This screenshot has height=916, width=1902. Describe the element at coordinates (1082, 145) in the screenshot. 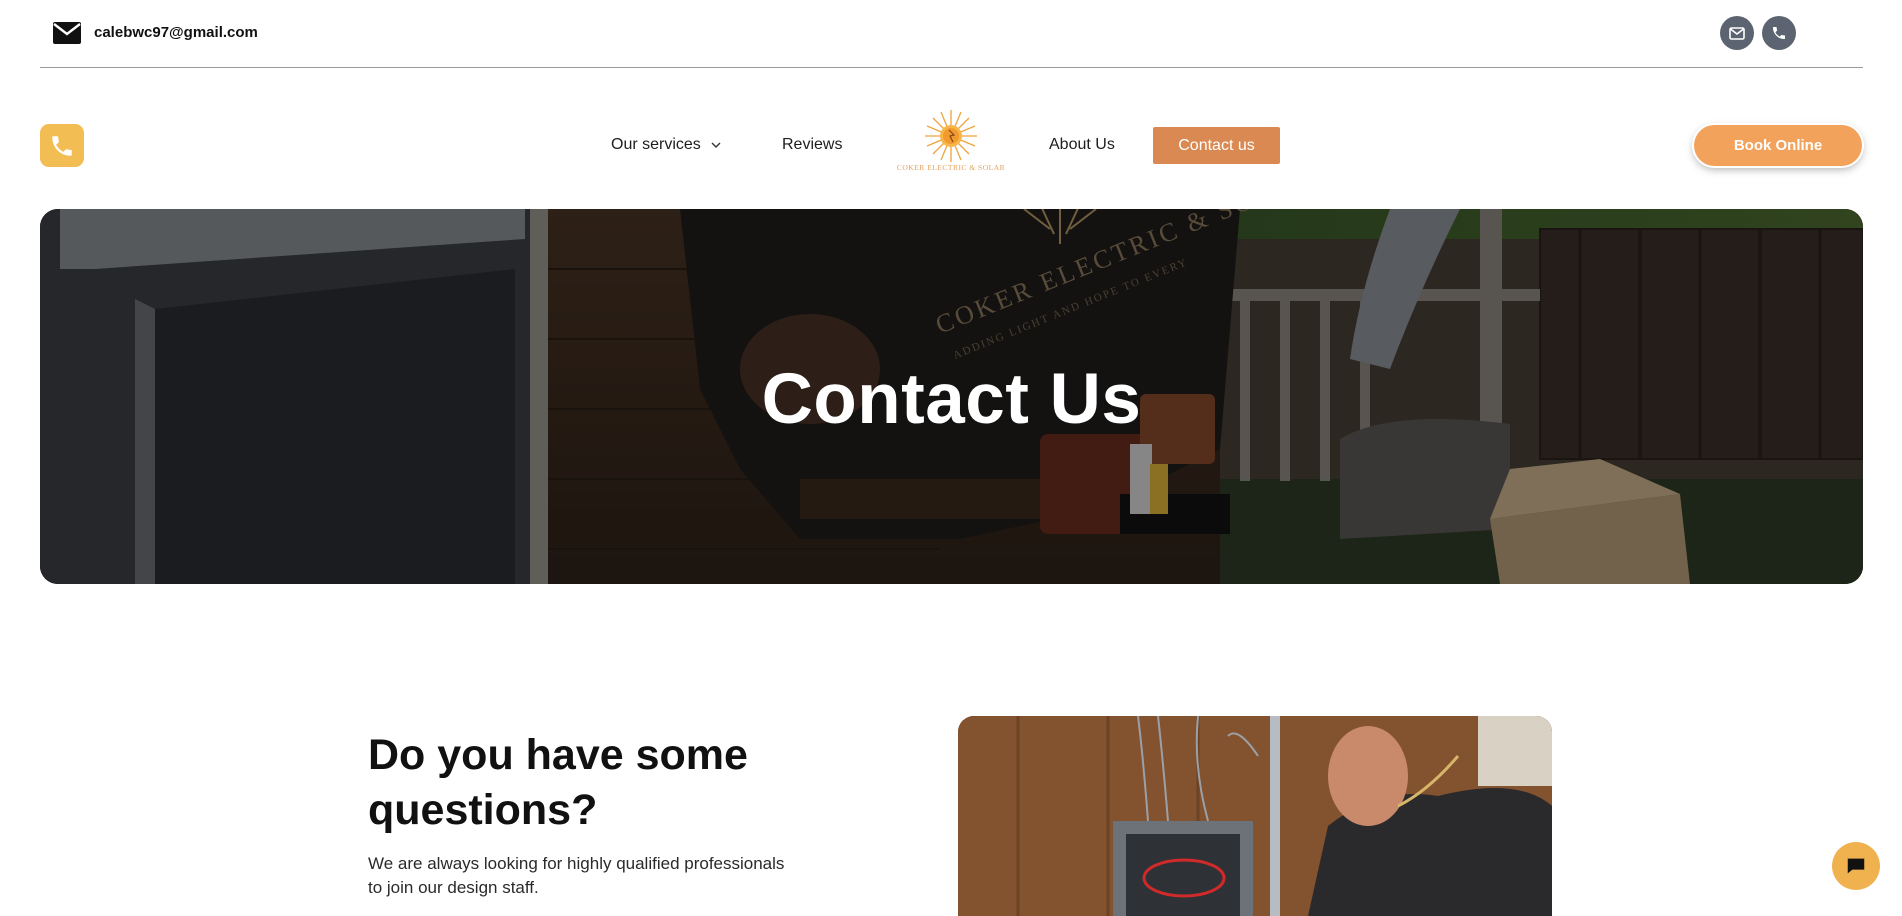

I see `nav-about-us: About Us` at that location.